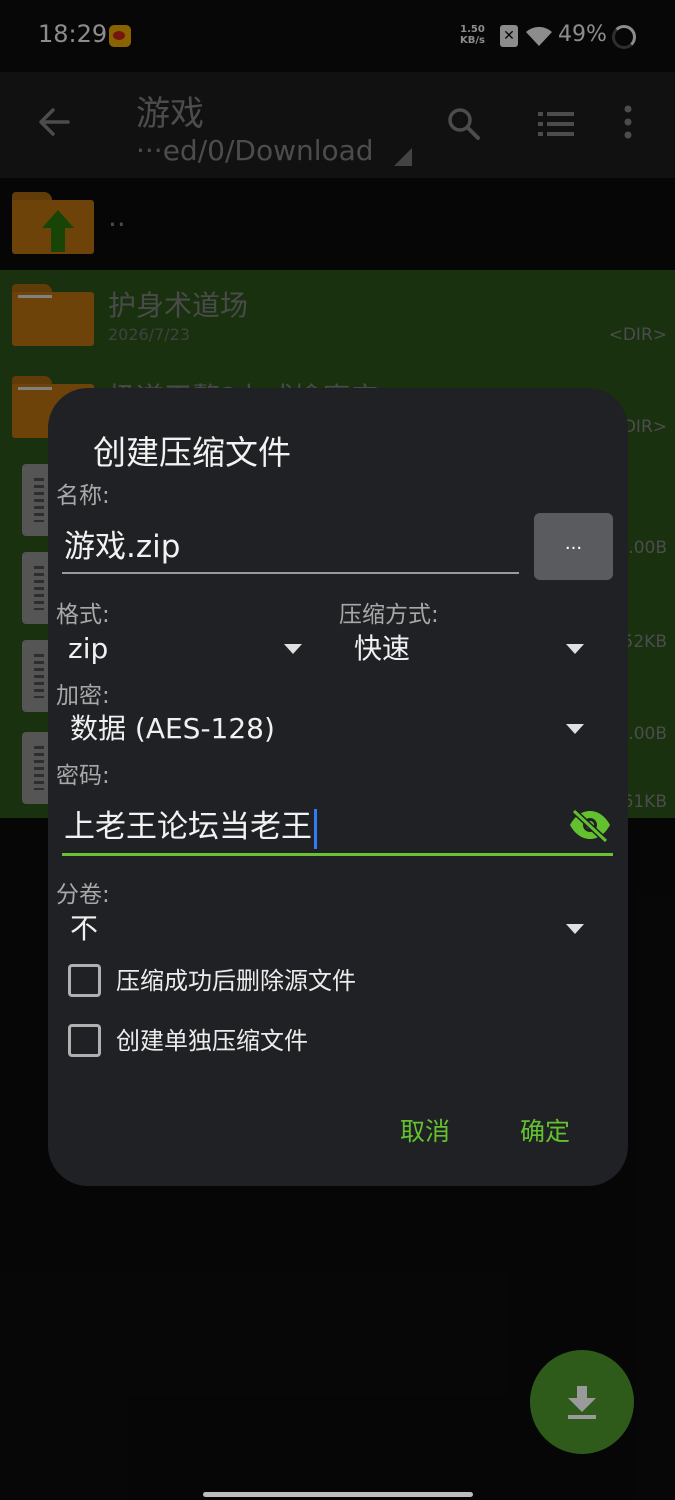  I want to click on password-label: 密码:, so click(83, 776).